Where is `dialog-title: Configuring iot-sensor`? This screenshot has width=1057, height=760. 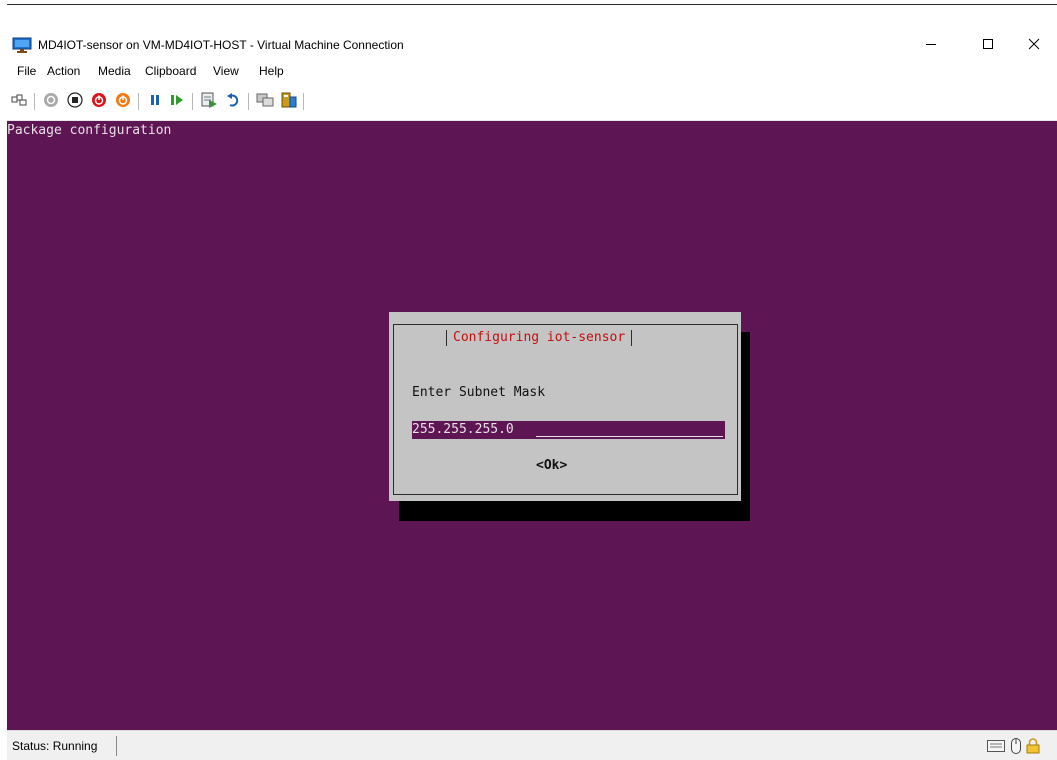 dialog-title: Configuring iot-sensor is located at coordinates (539, 338).